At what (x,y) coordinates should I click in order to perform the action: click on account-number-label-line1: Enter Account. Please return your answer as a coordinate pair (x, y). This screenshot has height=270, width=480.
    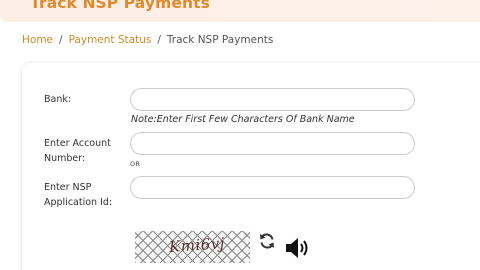
    Looking at the image, I should click on (77, 143).